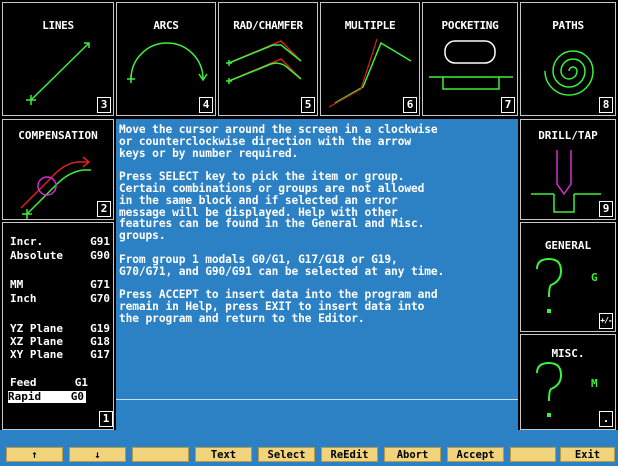 The height and width of the screenshot is (466, 618). I want to click on modal-label: XZ Plane, so click(36, 341).